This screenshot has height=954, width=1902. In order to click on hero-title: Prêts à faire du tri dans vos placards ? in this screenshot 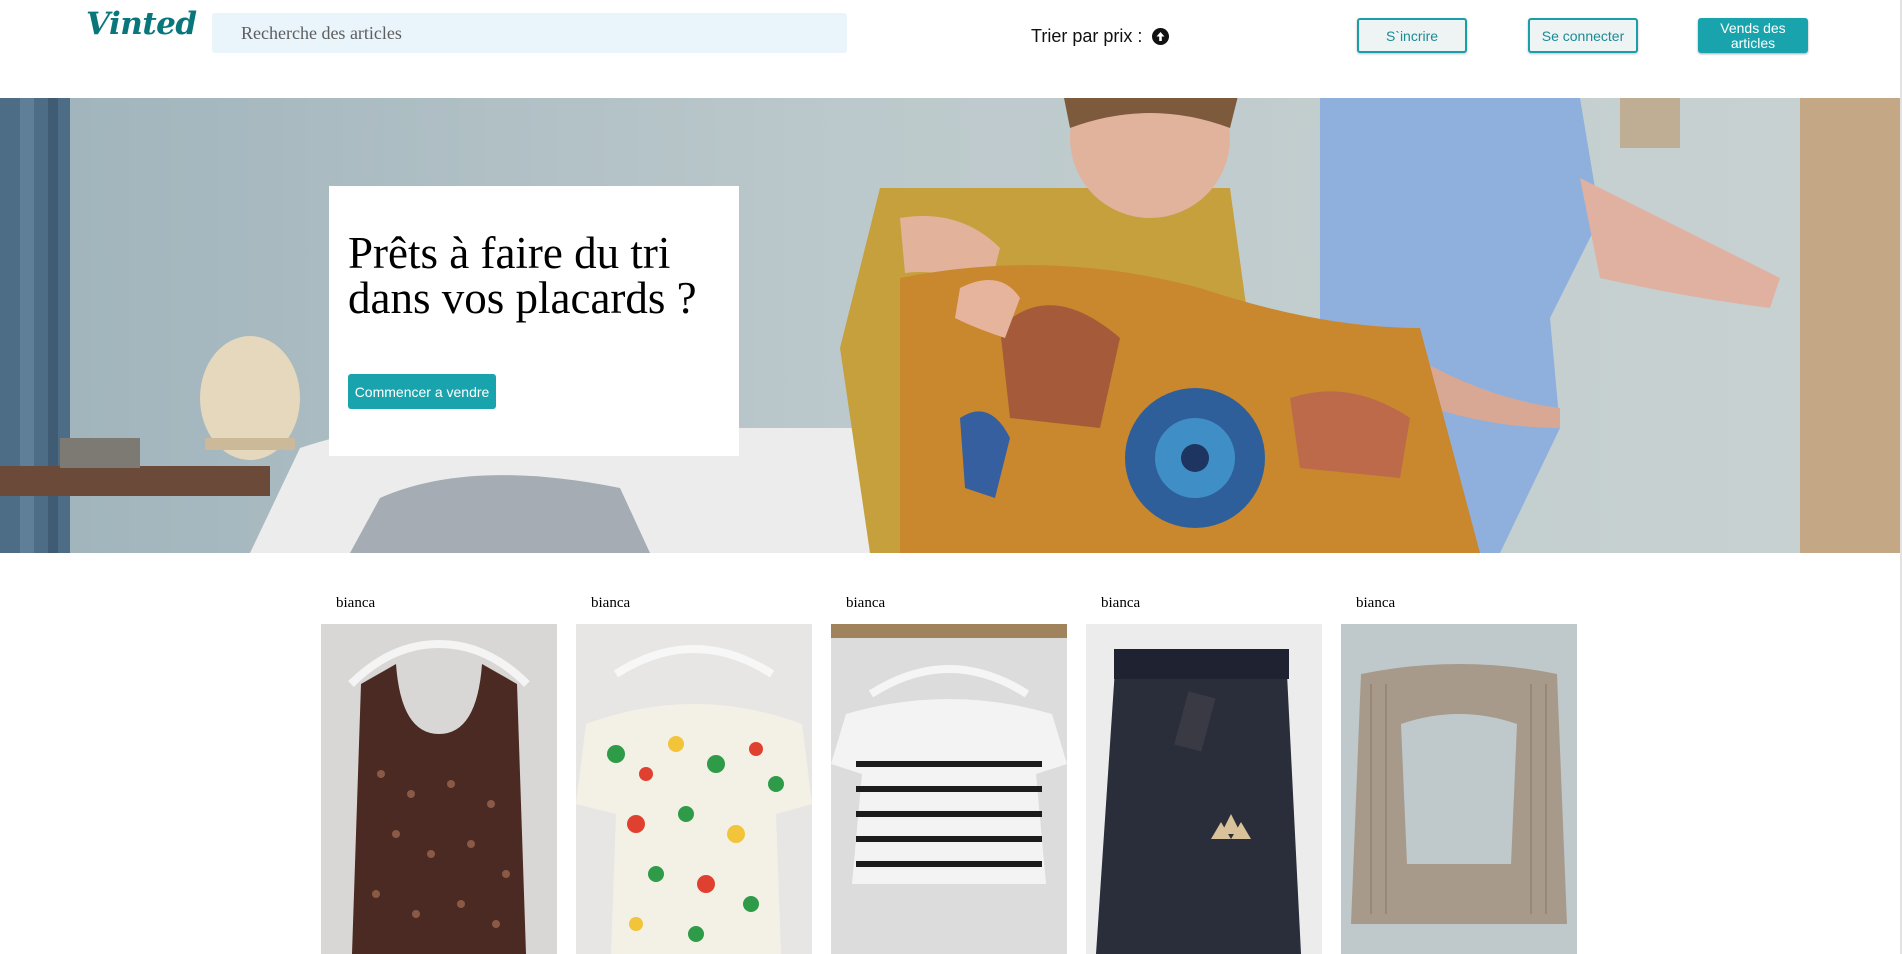, I will do `click(522, 275)`.